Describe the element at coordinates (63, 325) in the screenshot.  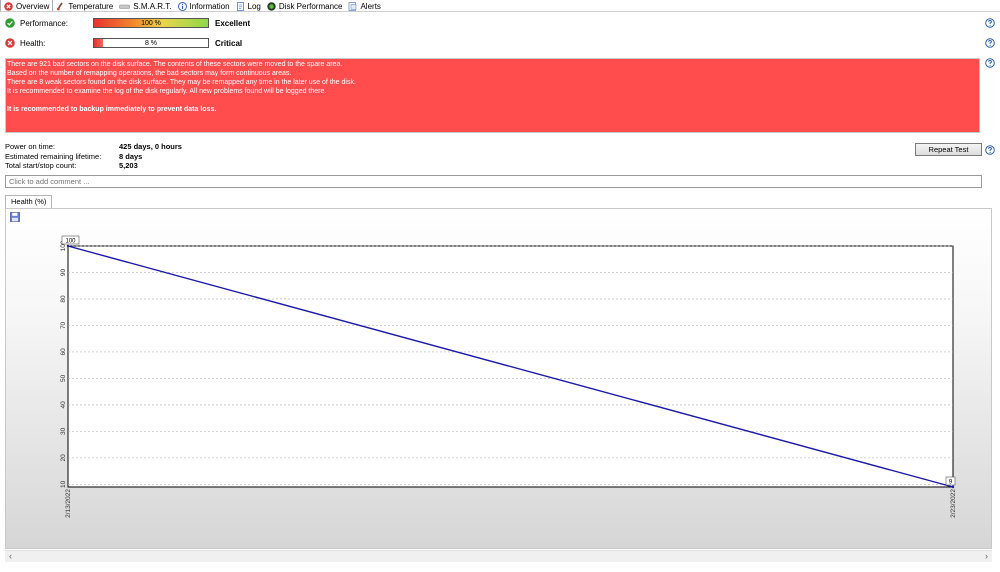
I see `y-tick-label: 70` at that location.